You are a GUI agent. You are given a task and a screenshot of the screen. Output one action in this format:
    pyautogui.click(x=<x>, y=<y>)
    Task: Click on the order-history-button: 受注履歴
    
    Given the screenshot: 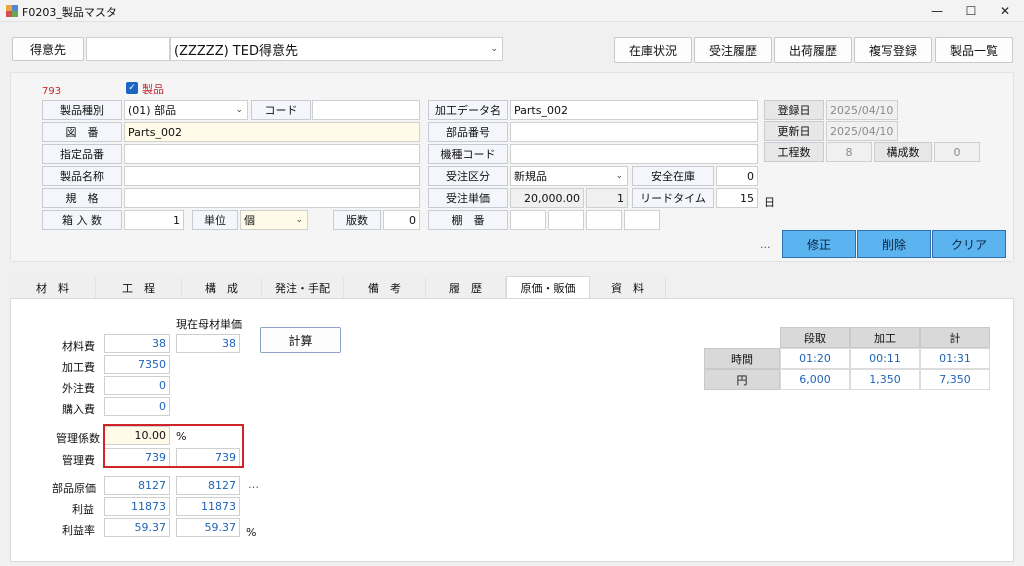 What is the action you would take?
    pyautogui.click(x=733, y=50)
    